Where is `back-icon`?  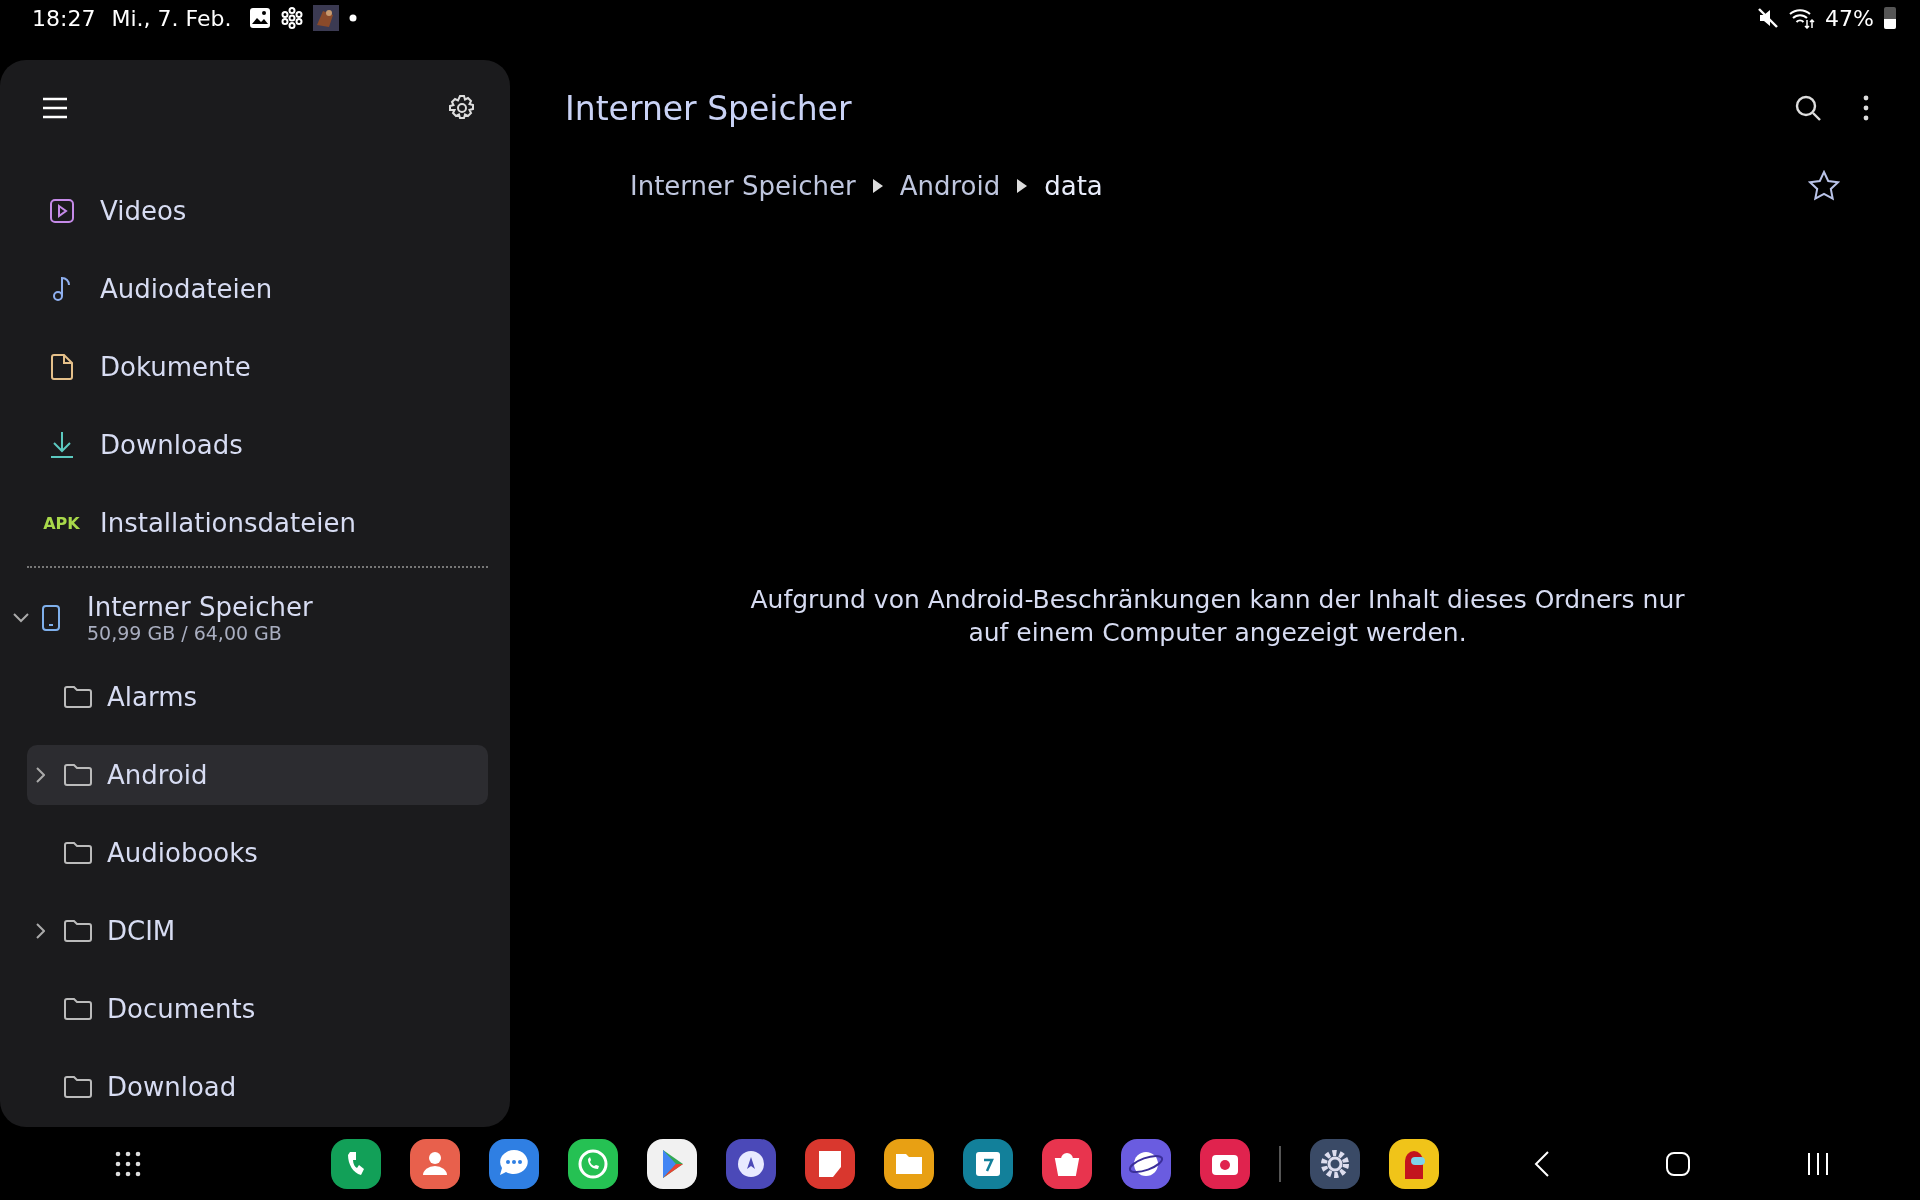
back-icon is located at coordinates (1542, 1163).